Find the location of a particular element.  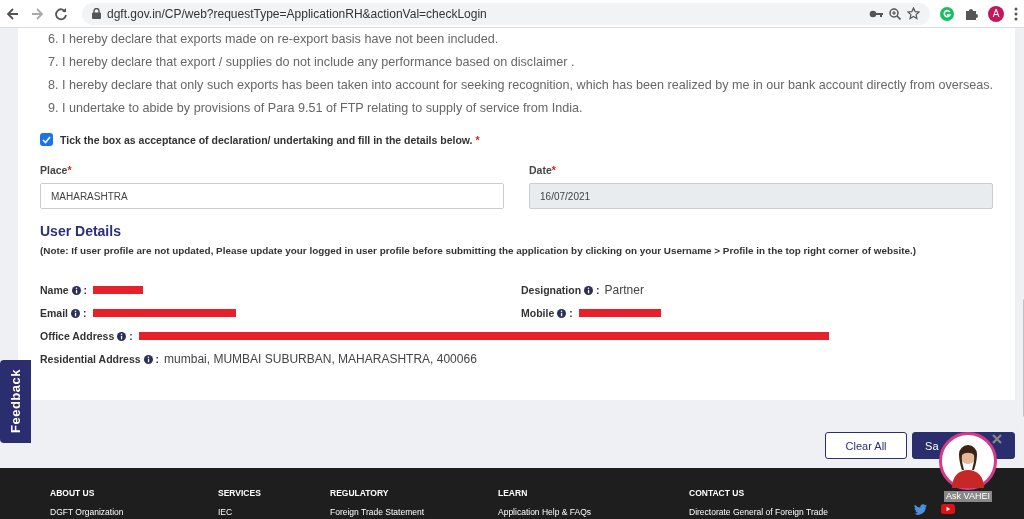

field-label: Date* is located at coordinates (543, 170).